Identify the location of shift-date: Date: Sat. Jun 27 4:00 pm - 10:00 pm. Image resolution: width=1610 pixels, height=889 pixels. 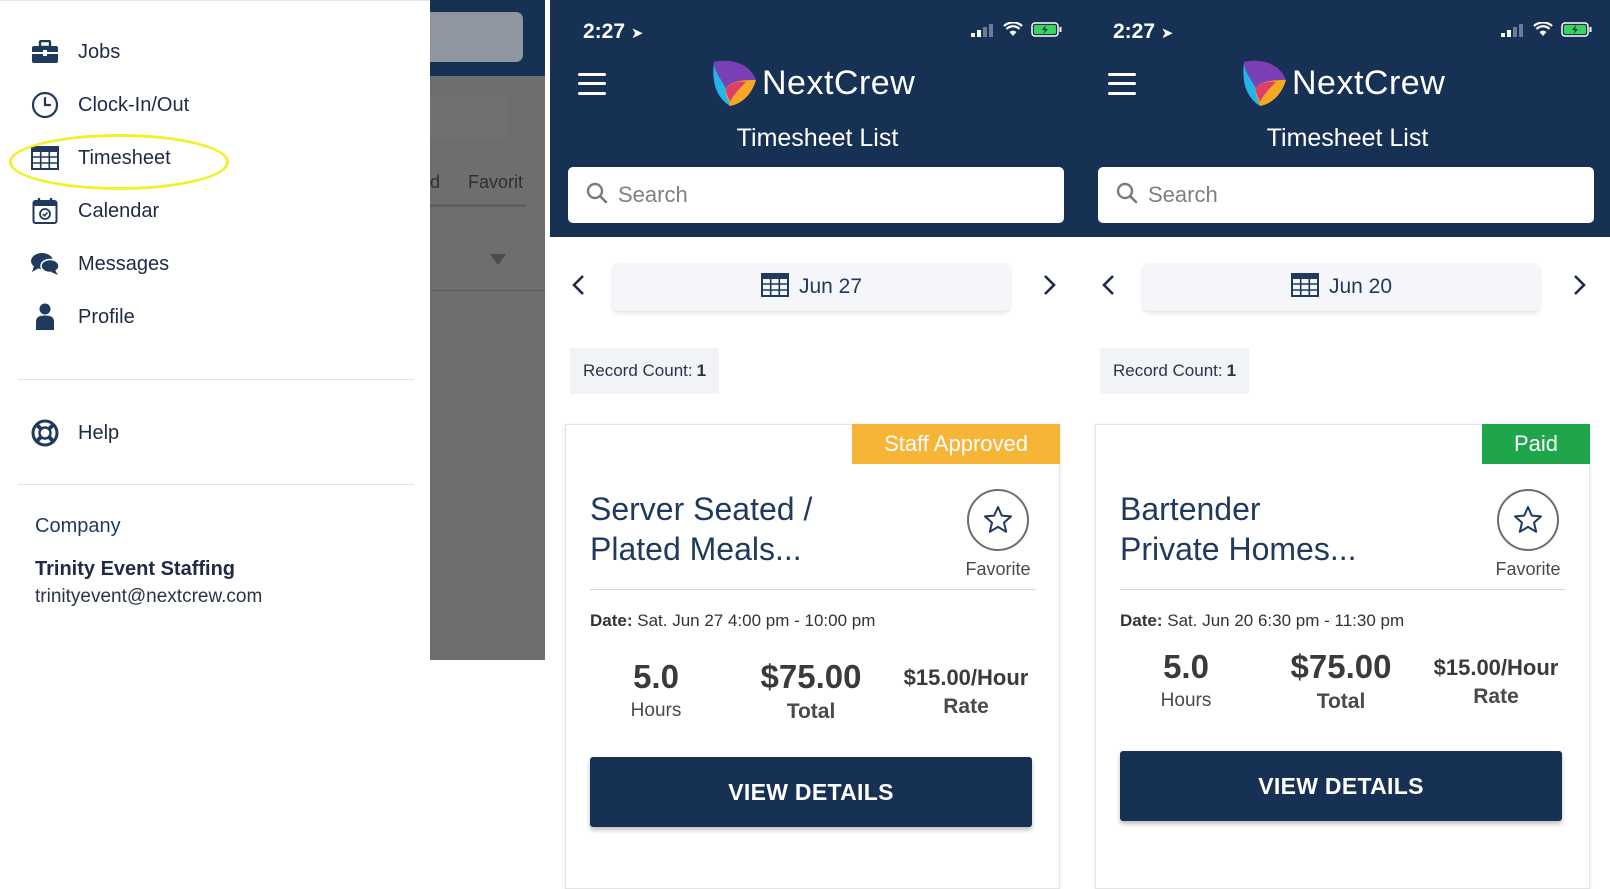
(732, 621).